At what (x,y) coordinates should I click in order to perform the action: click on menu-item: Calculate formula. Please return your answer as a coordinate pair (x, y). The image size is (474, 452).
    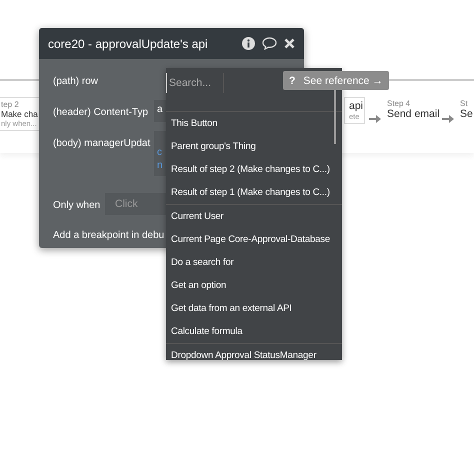
    Looking at the image, I should click on (254, 331).